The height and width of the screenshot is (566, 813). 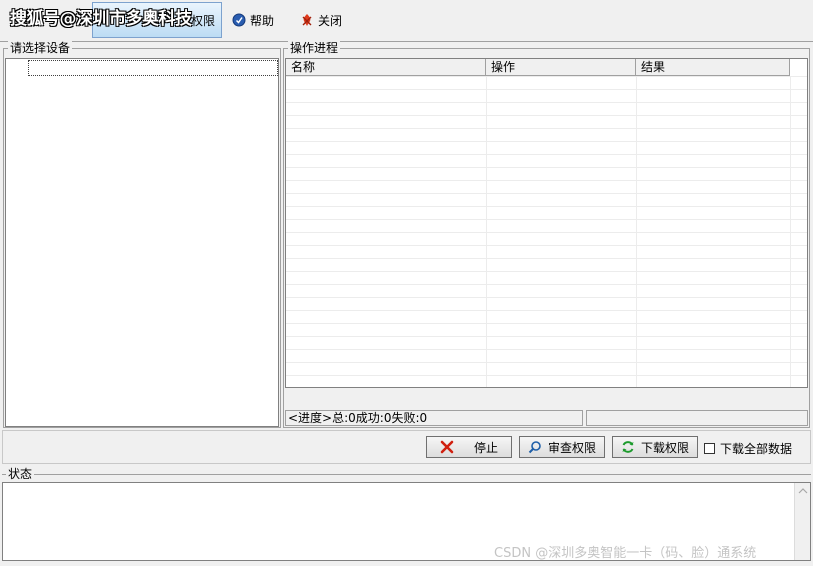 I want to click on column-header-operation: 操作, so click(x=561, y=67).